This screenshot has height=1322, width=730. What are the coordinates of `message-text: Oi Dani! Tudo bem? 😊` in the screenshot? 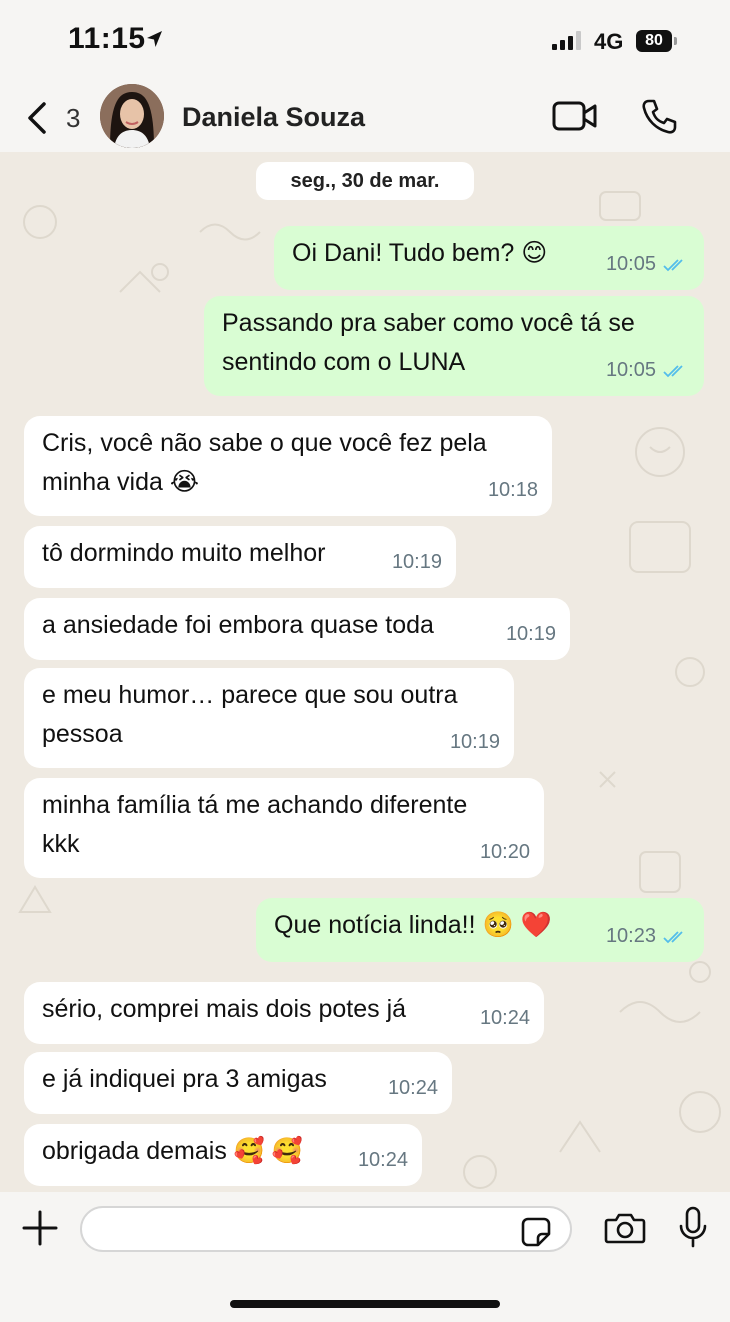 It's located at (420, 253).